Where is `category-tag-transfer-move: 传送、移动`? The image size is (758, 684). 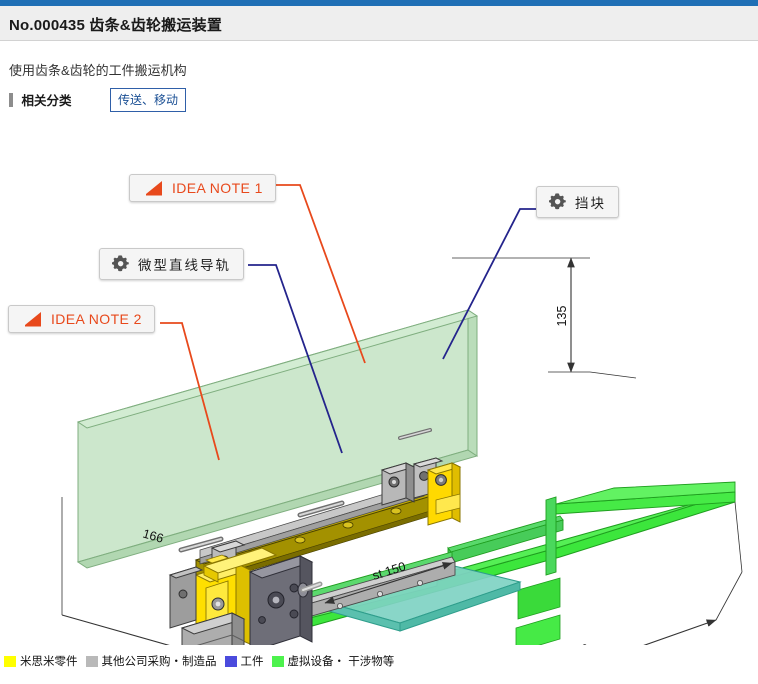
category-tag-transfer-move: 传送、移动 is located at coordinates (148, 100).